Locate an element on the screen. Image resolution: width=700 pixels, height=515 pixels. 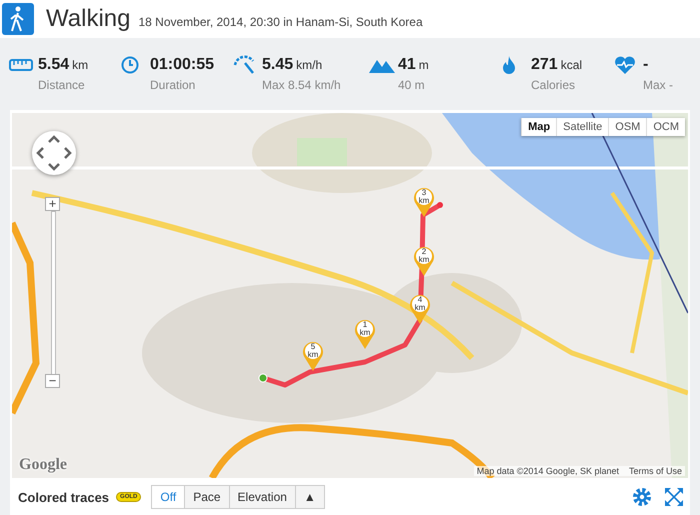
zoom-out-button: − is located at coordinates (52, 381).